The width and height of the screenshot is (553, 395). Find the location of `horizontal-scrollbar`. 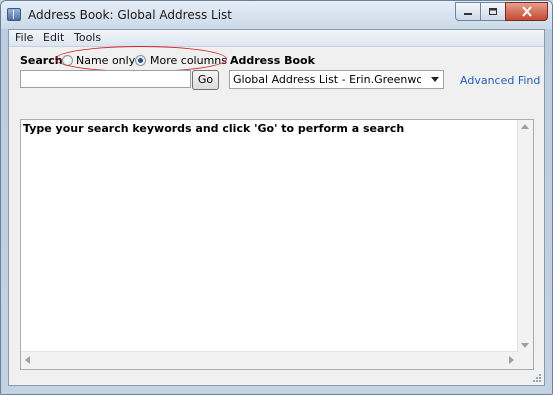

horizontal-scrollbar is located at coordinates (269, 360).